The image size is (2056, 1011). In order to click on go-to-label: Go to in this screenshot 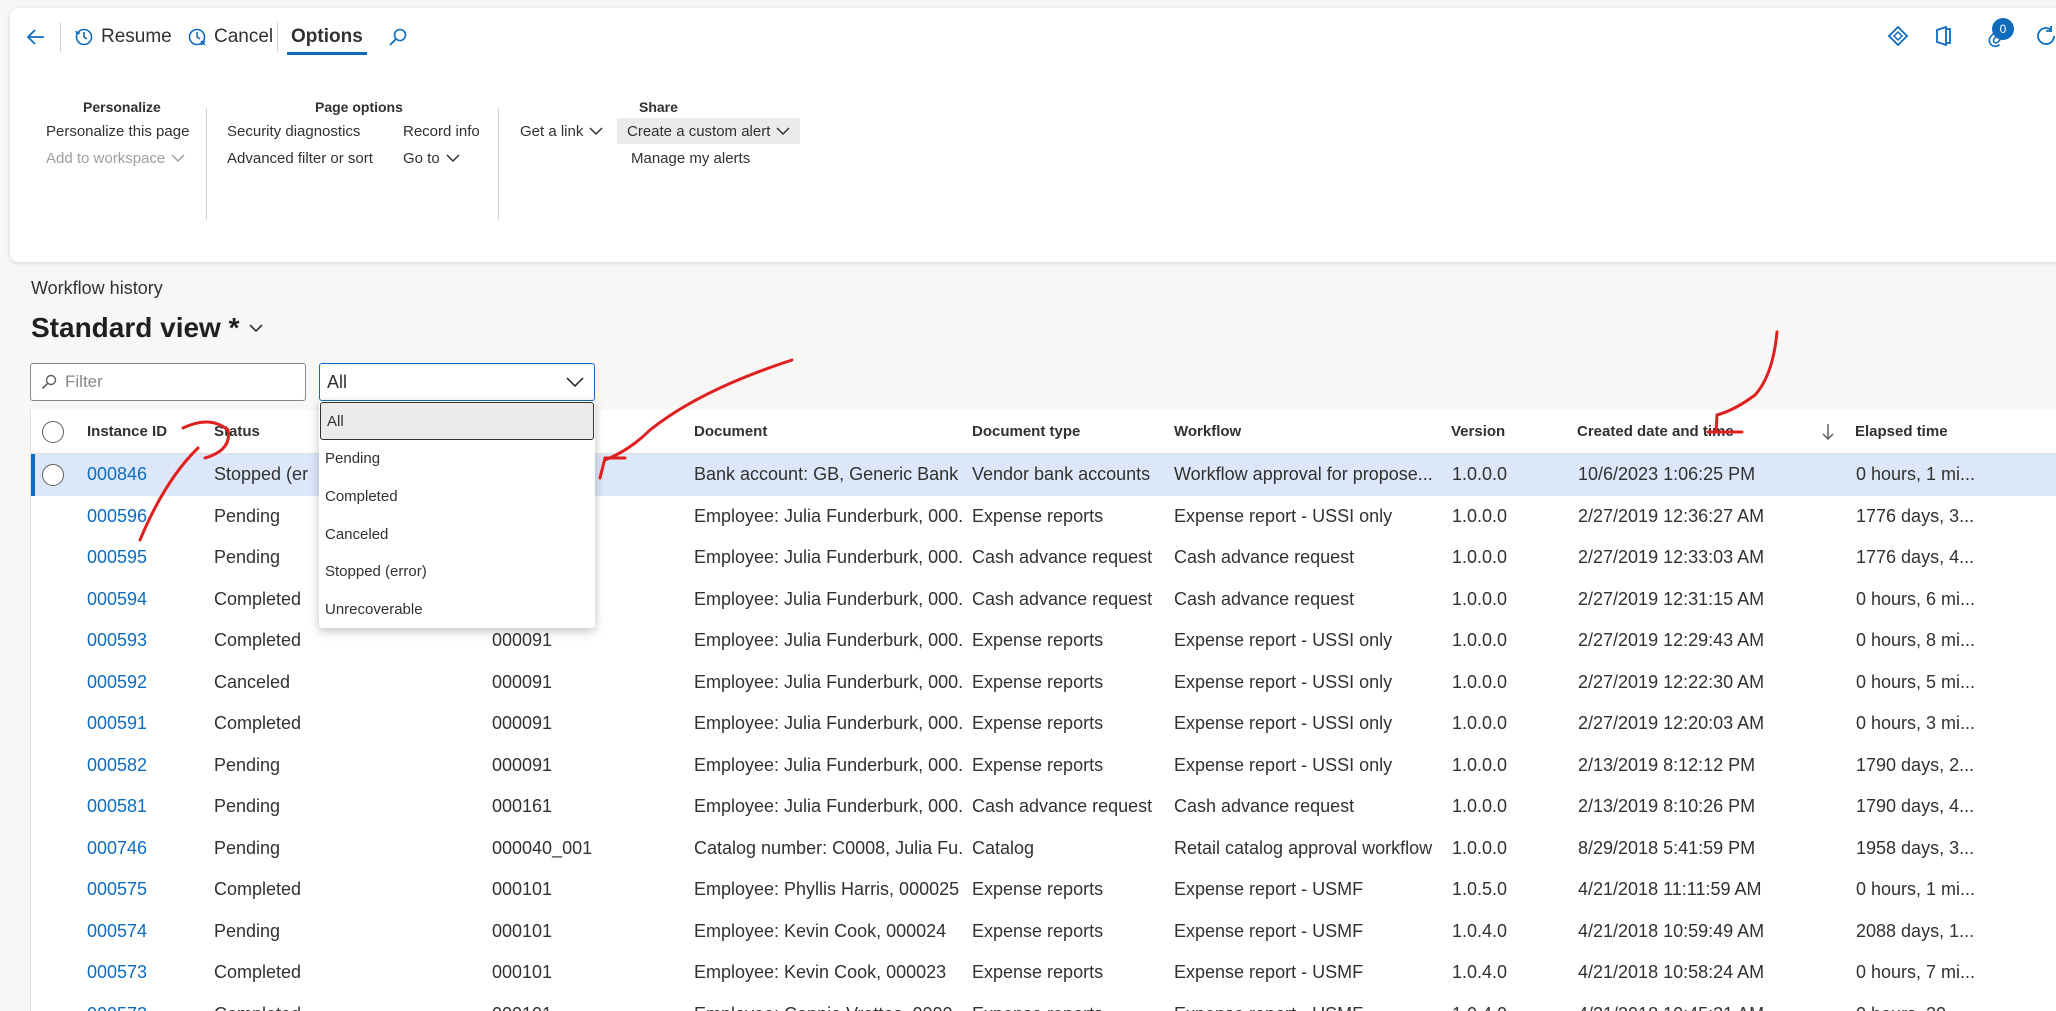, I will do `click(421, 158)`.